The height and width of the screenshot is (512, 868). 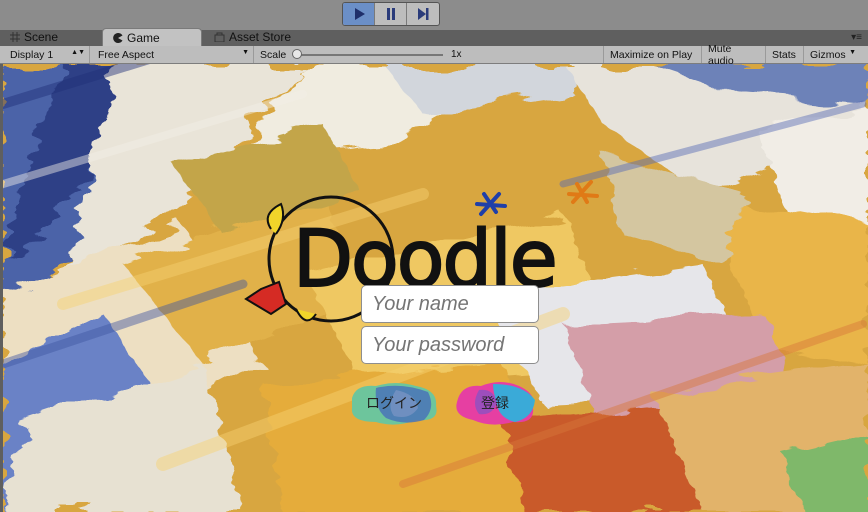 What do you see at coordinates (371, 55) in the screenshot?
I see `scale-slider-track` at bounding box center [371, 55].